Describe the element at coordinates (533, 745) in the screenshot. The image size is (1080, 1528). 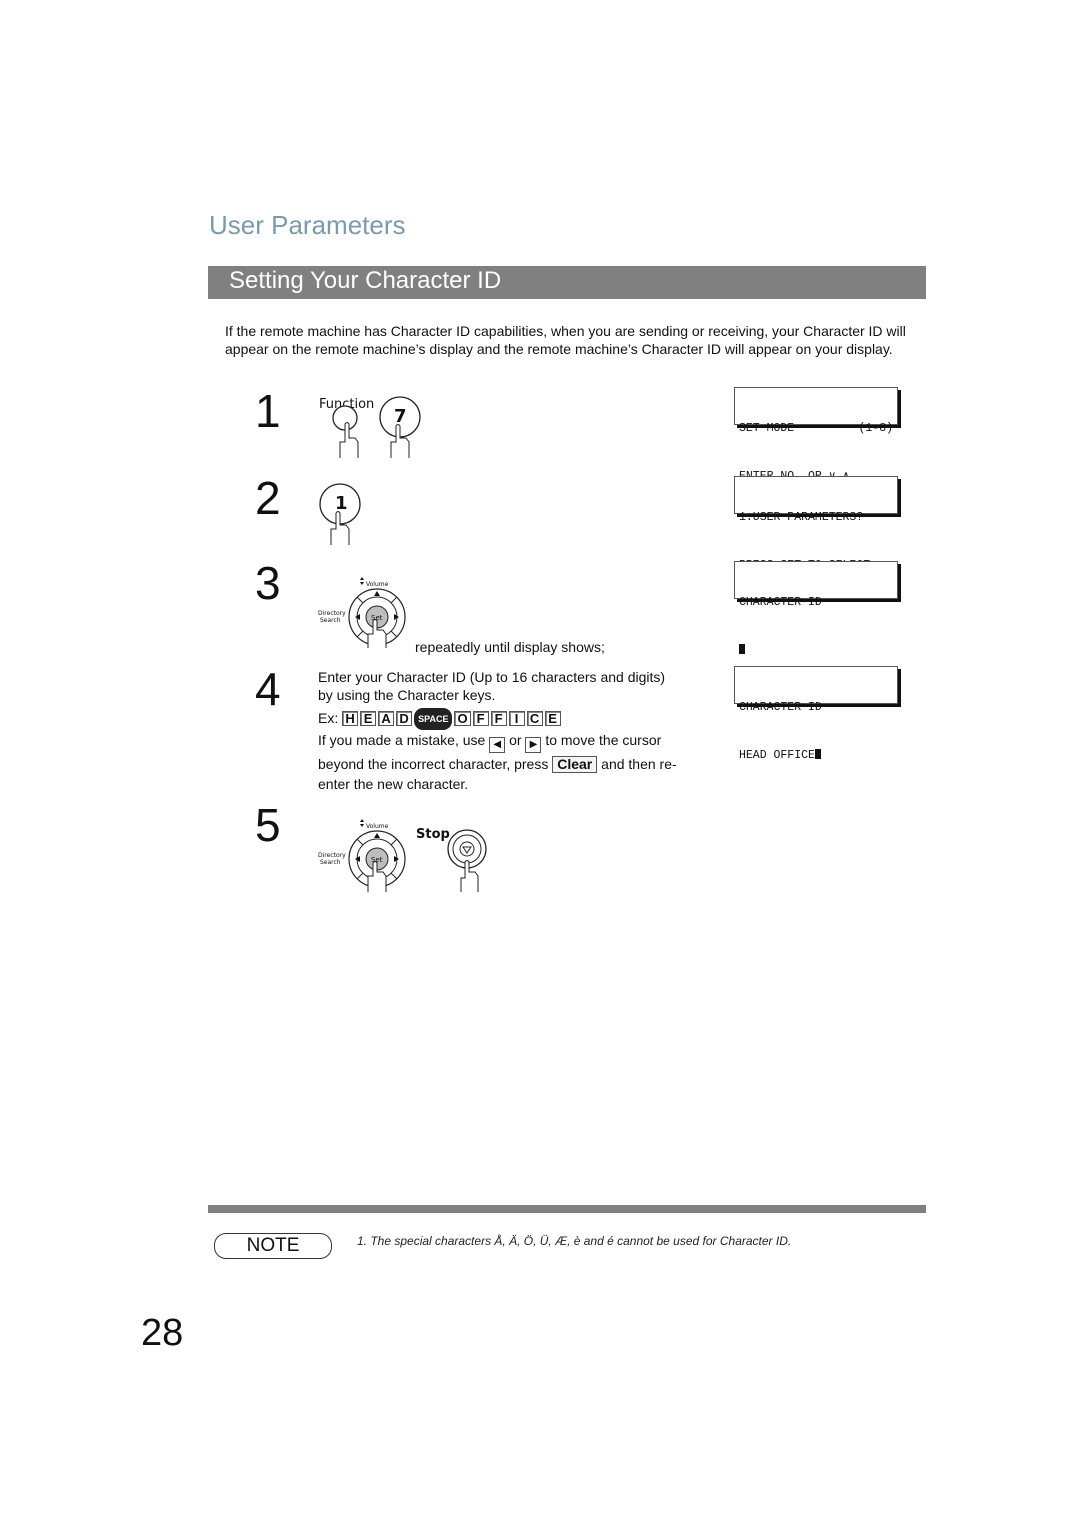
I see `right-arrow-key-icon: ▶` at that location.